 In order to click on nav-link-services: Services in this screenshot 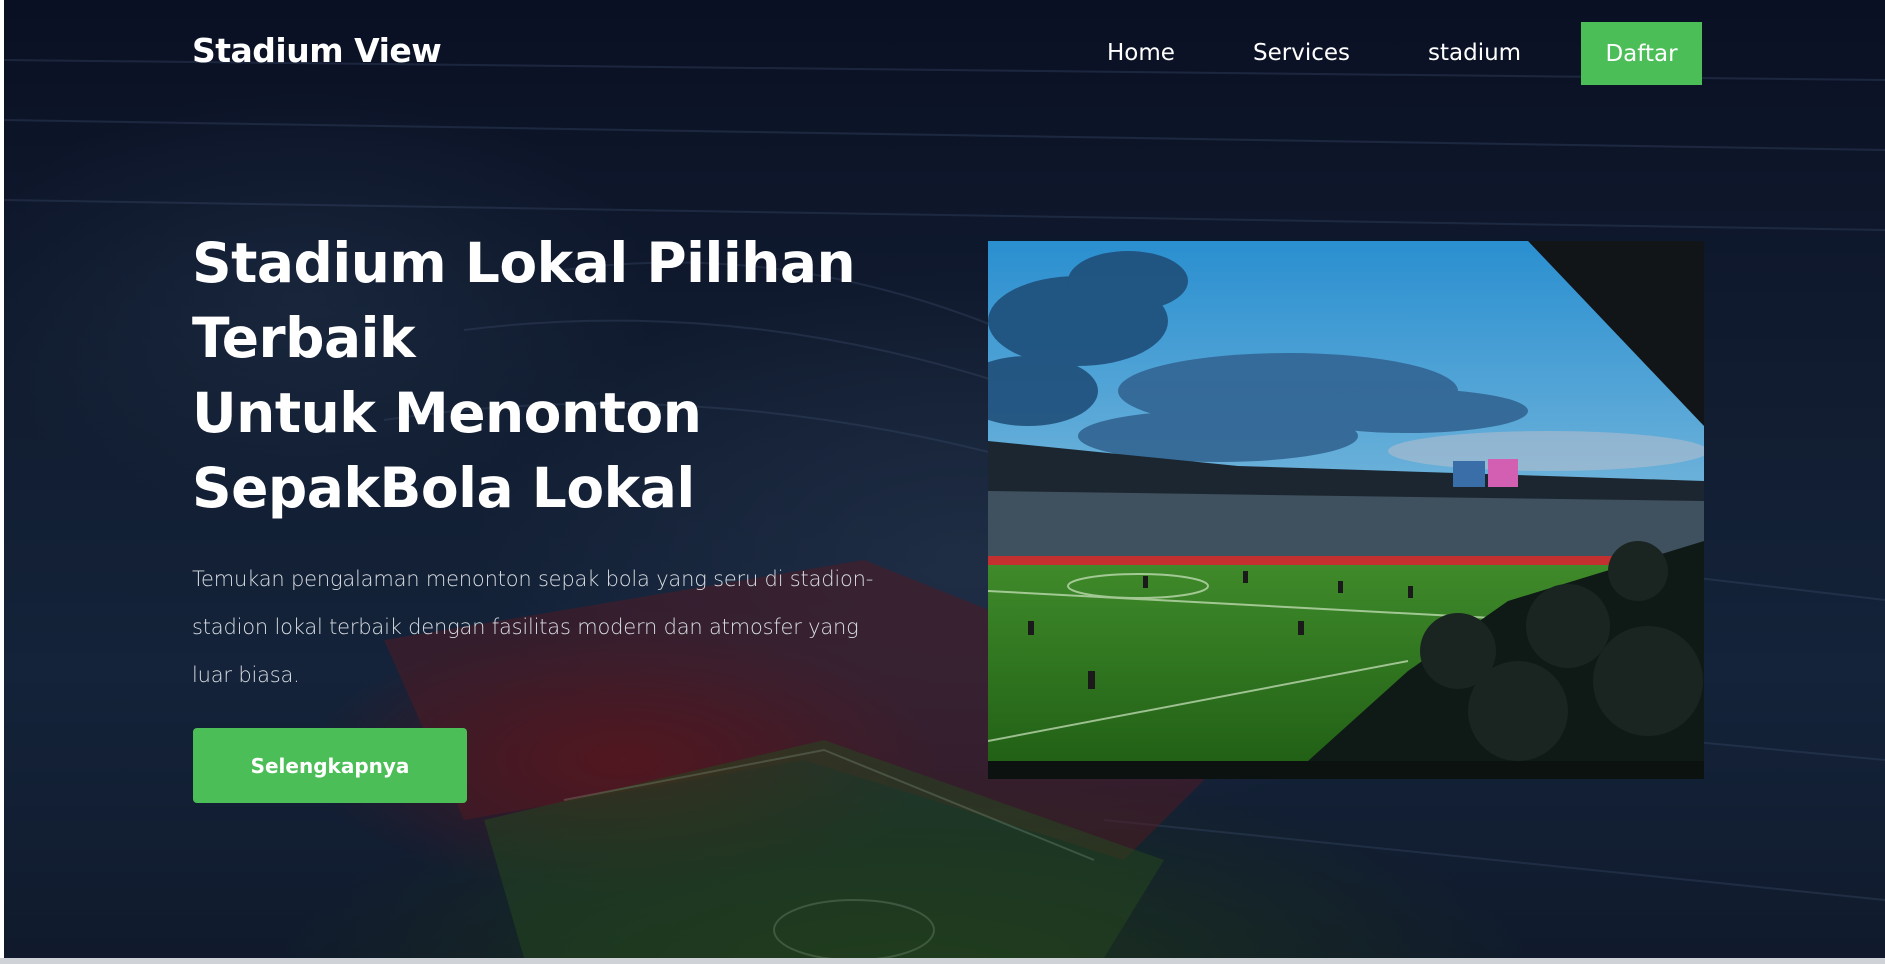, I will do `click(1301, 53)`.